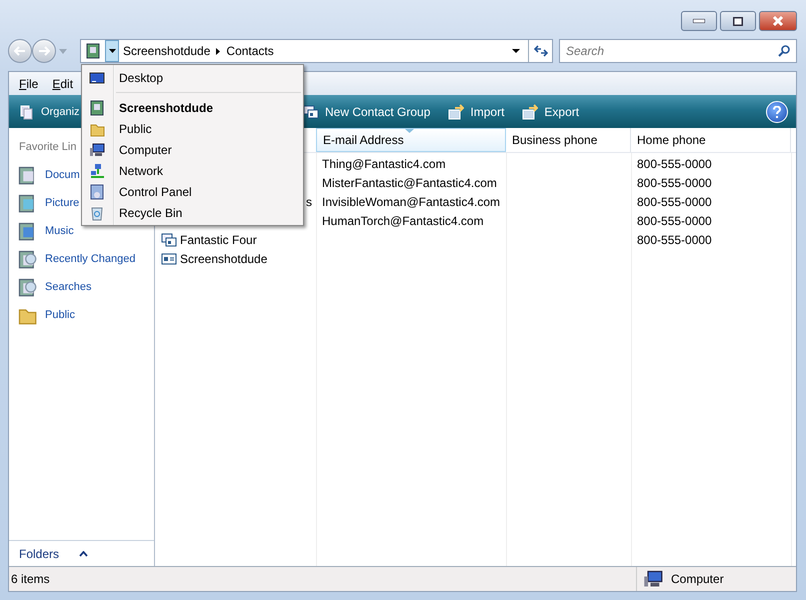 The width and height of the screenshot is (806, 600). What do you see at coordinates (384, 163) in the screenshot?
I see `table-cell-text: Thing@Fantastic4.com` at bounding box center [384, 163].